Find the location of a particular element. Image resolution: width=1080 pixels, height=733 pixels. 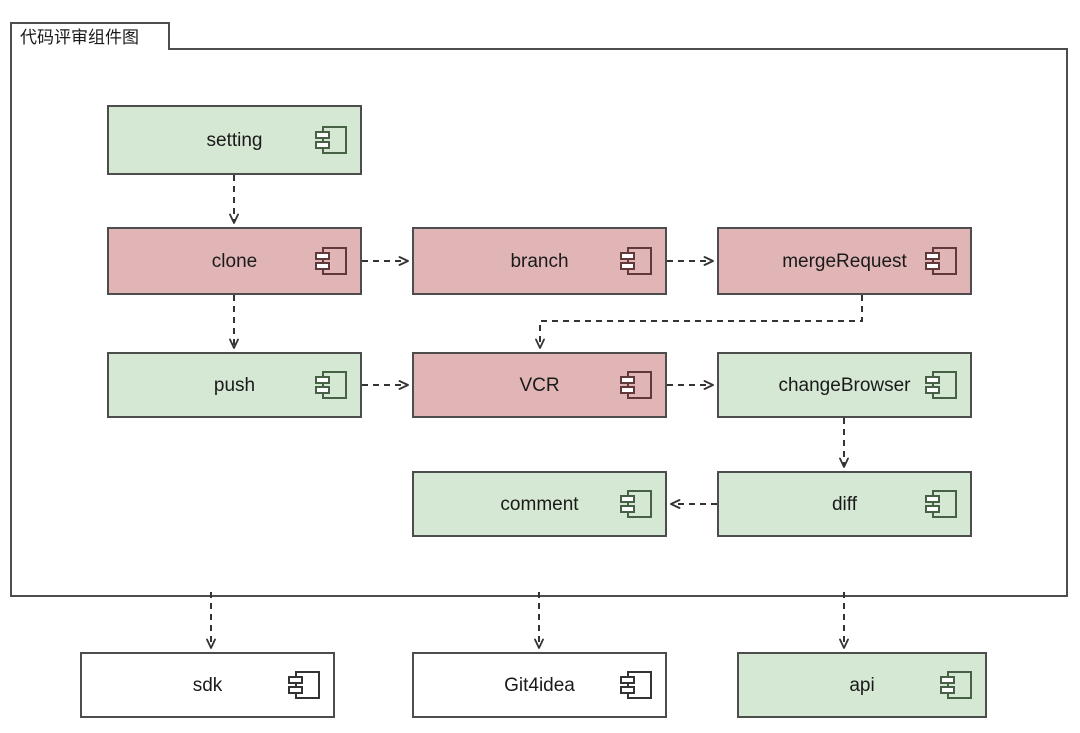

component-diff: diff is located at coordinates (844, 504).